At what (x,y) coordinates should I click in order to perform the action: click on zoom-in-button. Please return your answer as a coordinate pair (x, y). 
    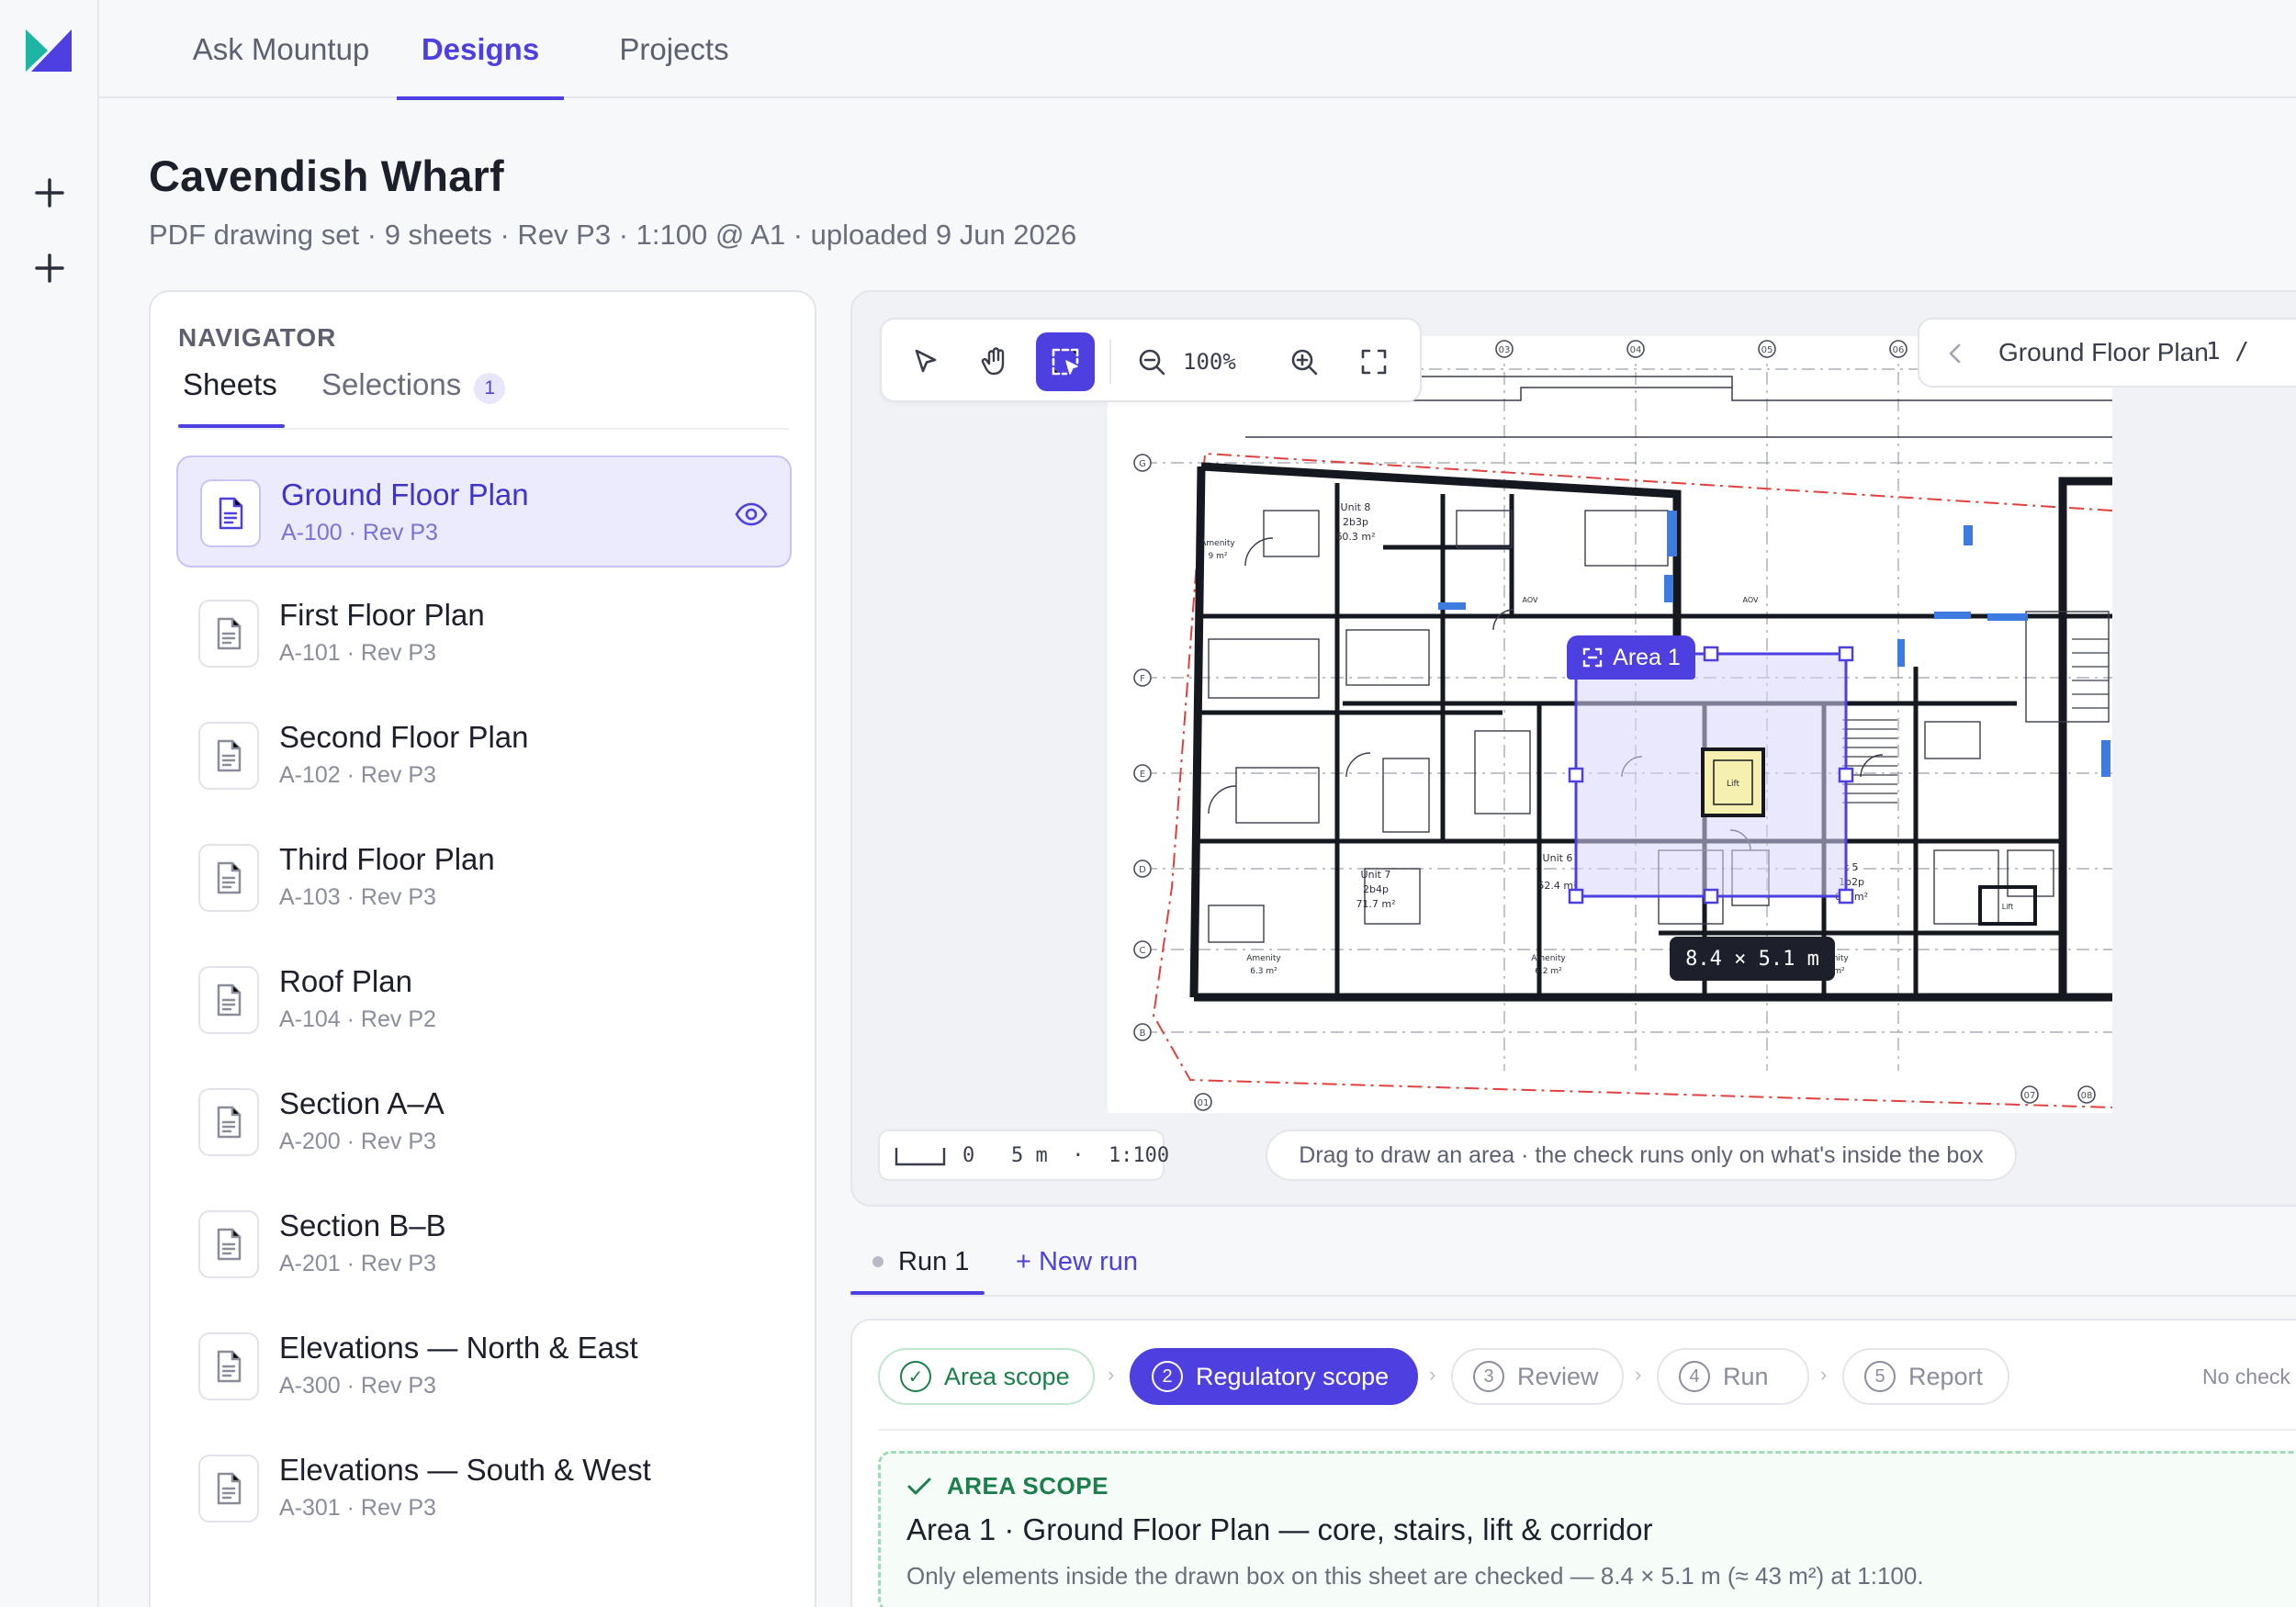
    Looking at the image, I should click on (1304, 361).